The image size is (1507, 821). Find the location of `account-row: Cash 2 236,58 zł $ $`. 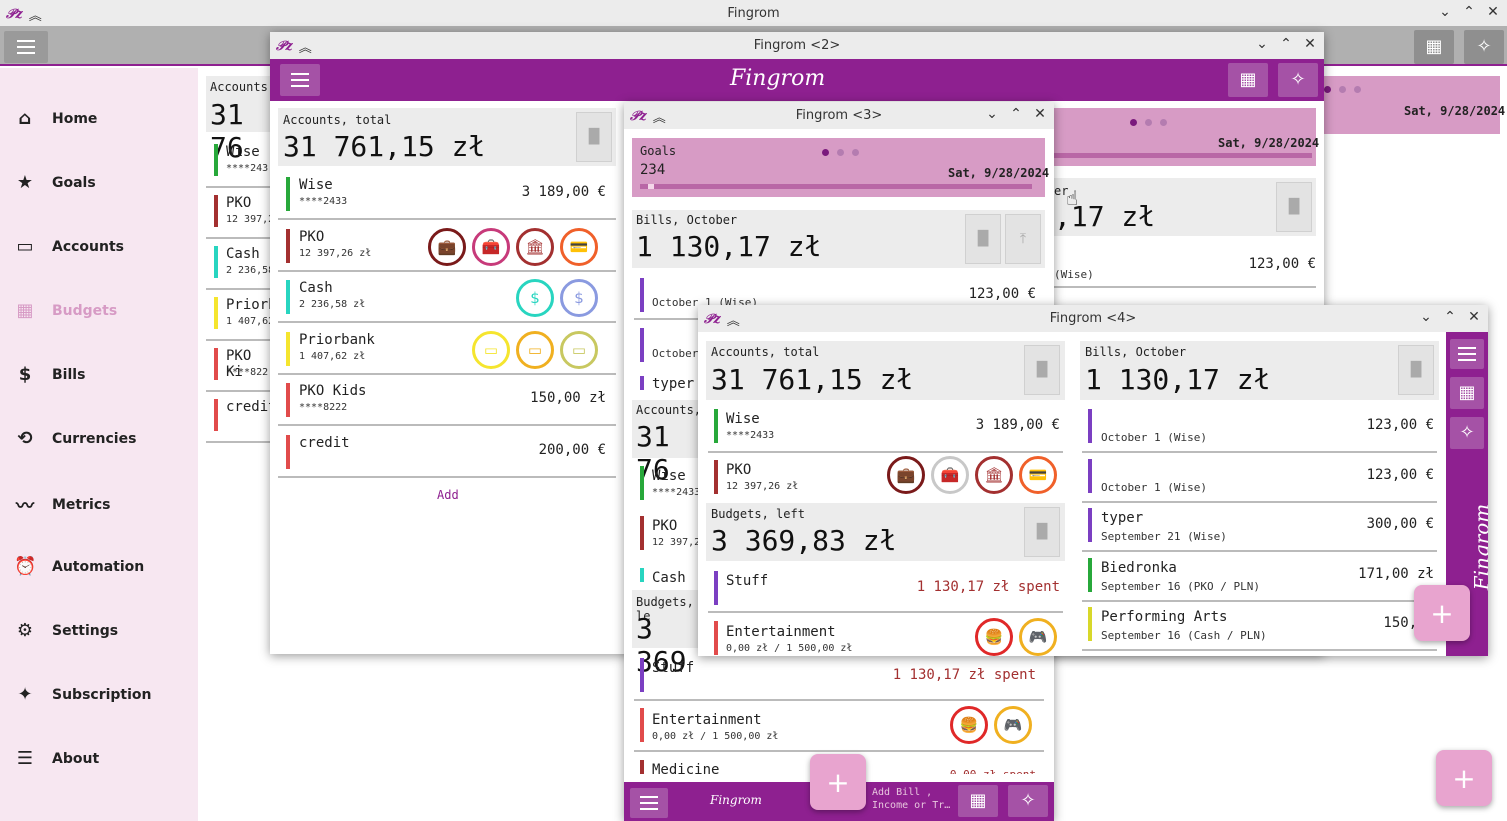

account-row: Cash 2 236,58 zł $ $ is located at coordinates (447, 299).